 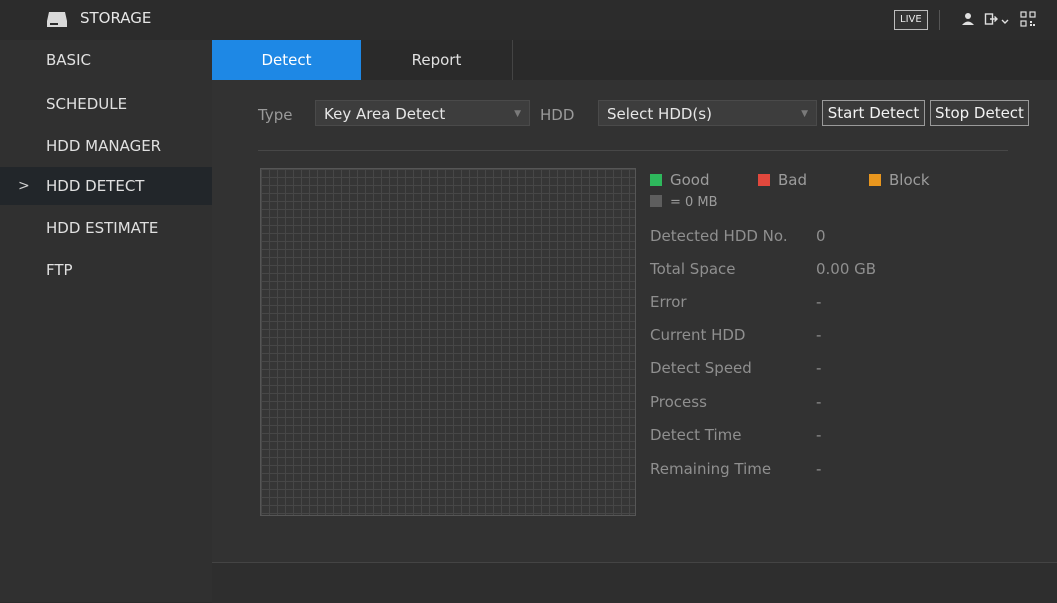 What do you see at coordinates (690, 180) in the screenshot?
I see `legend-good-label: Good` at bounding box center [690, 180].